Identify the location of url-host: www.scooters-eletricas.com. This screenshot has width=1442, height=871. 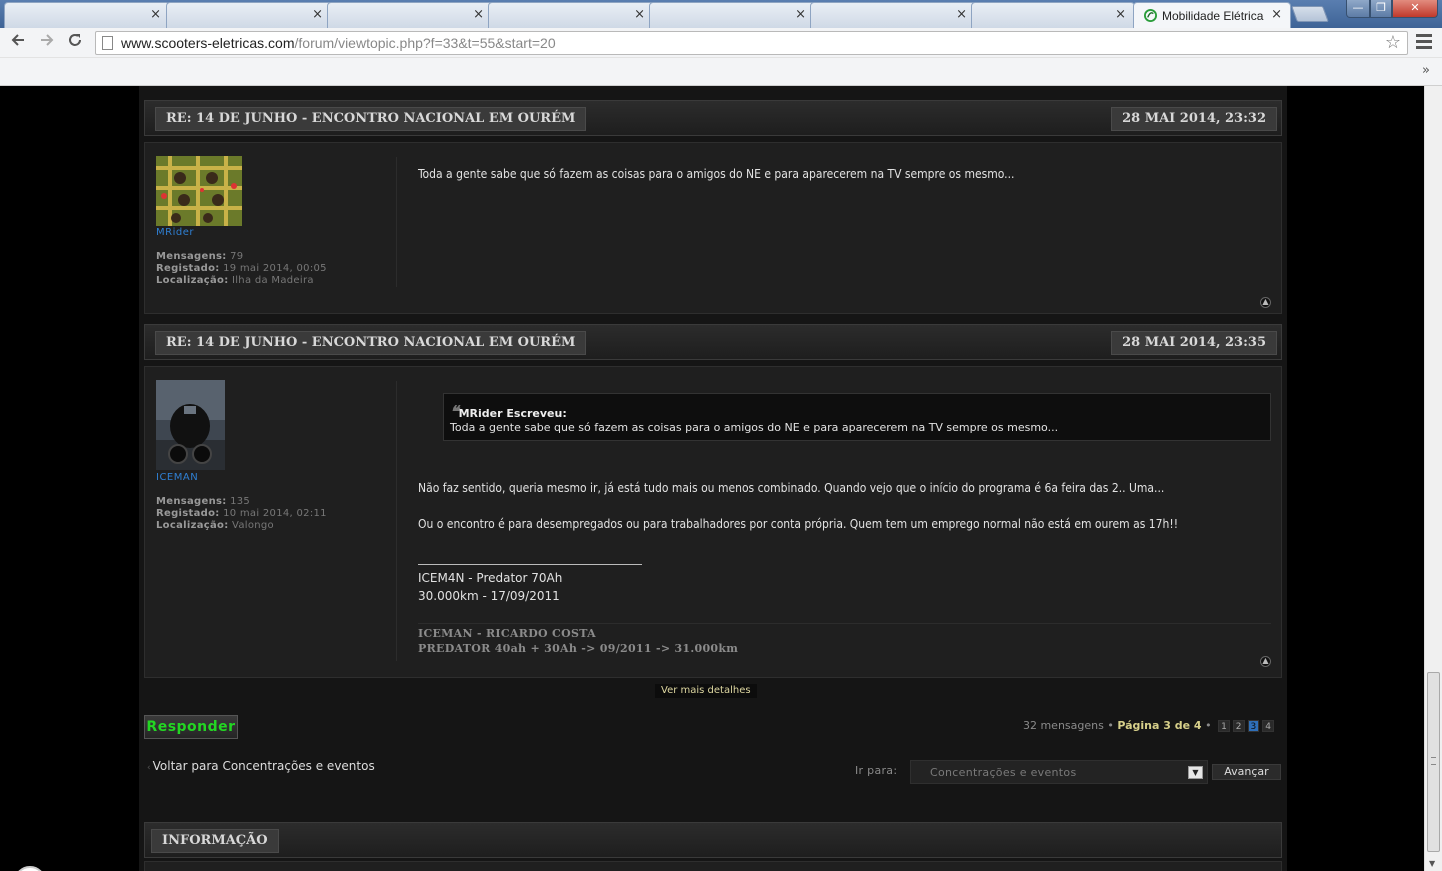
(208, 43).